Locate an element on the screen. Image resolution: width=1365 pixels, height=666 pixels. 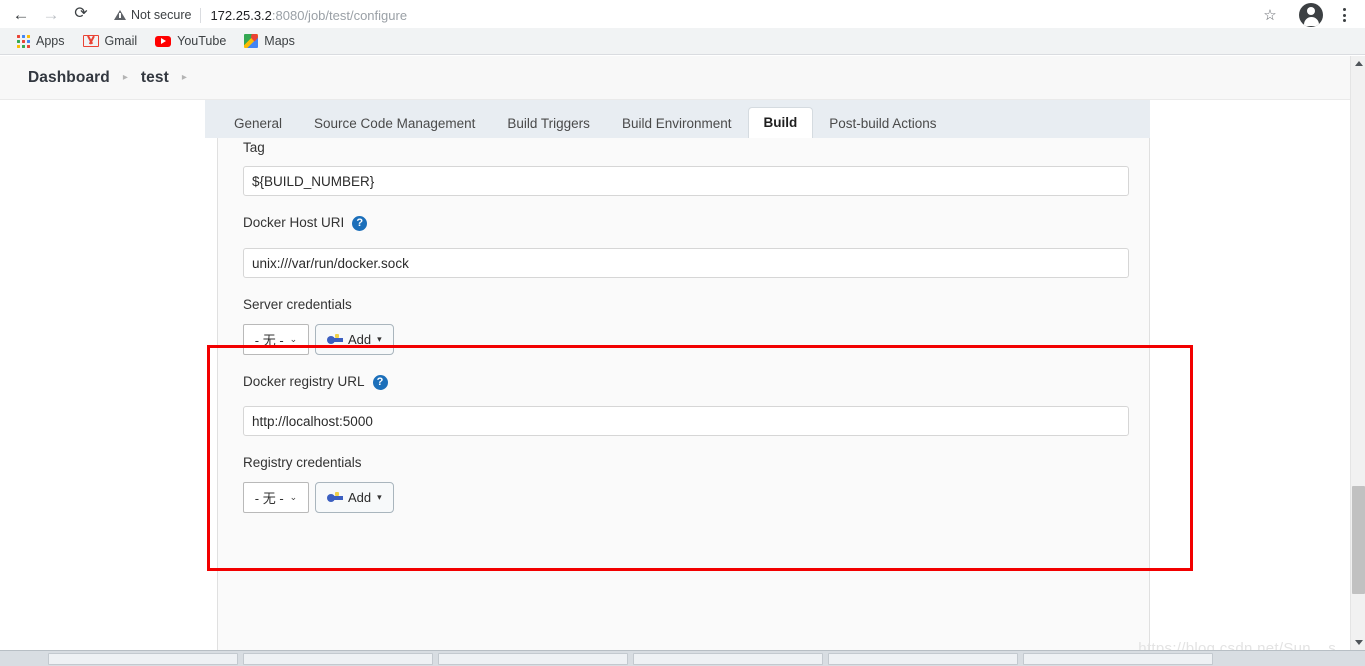
bookmark-maps: Maps is located at coordinates (269, 41).